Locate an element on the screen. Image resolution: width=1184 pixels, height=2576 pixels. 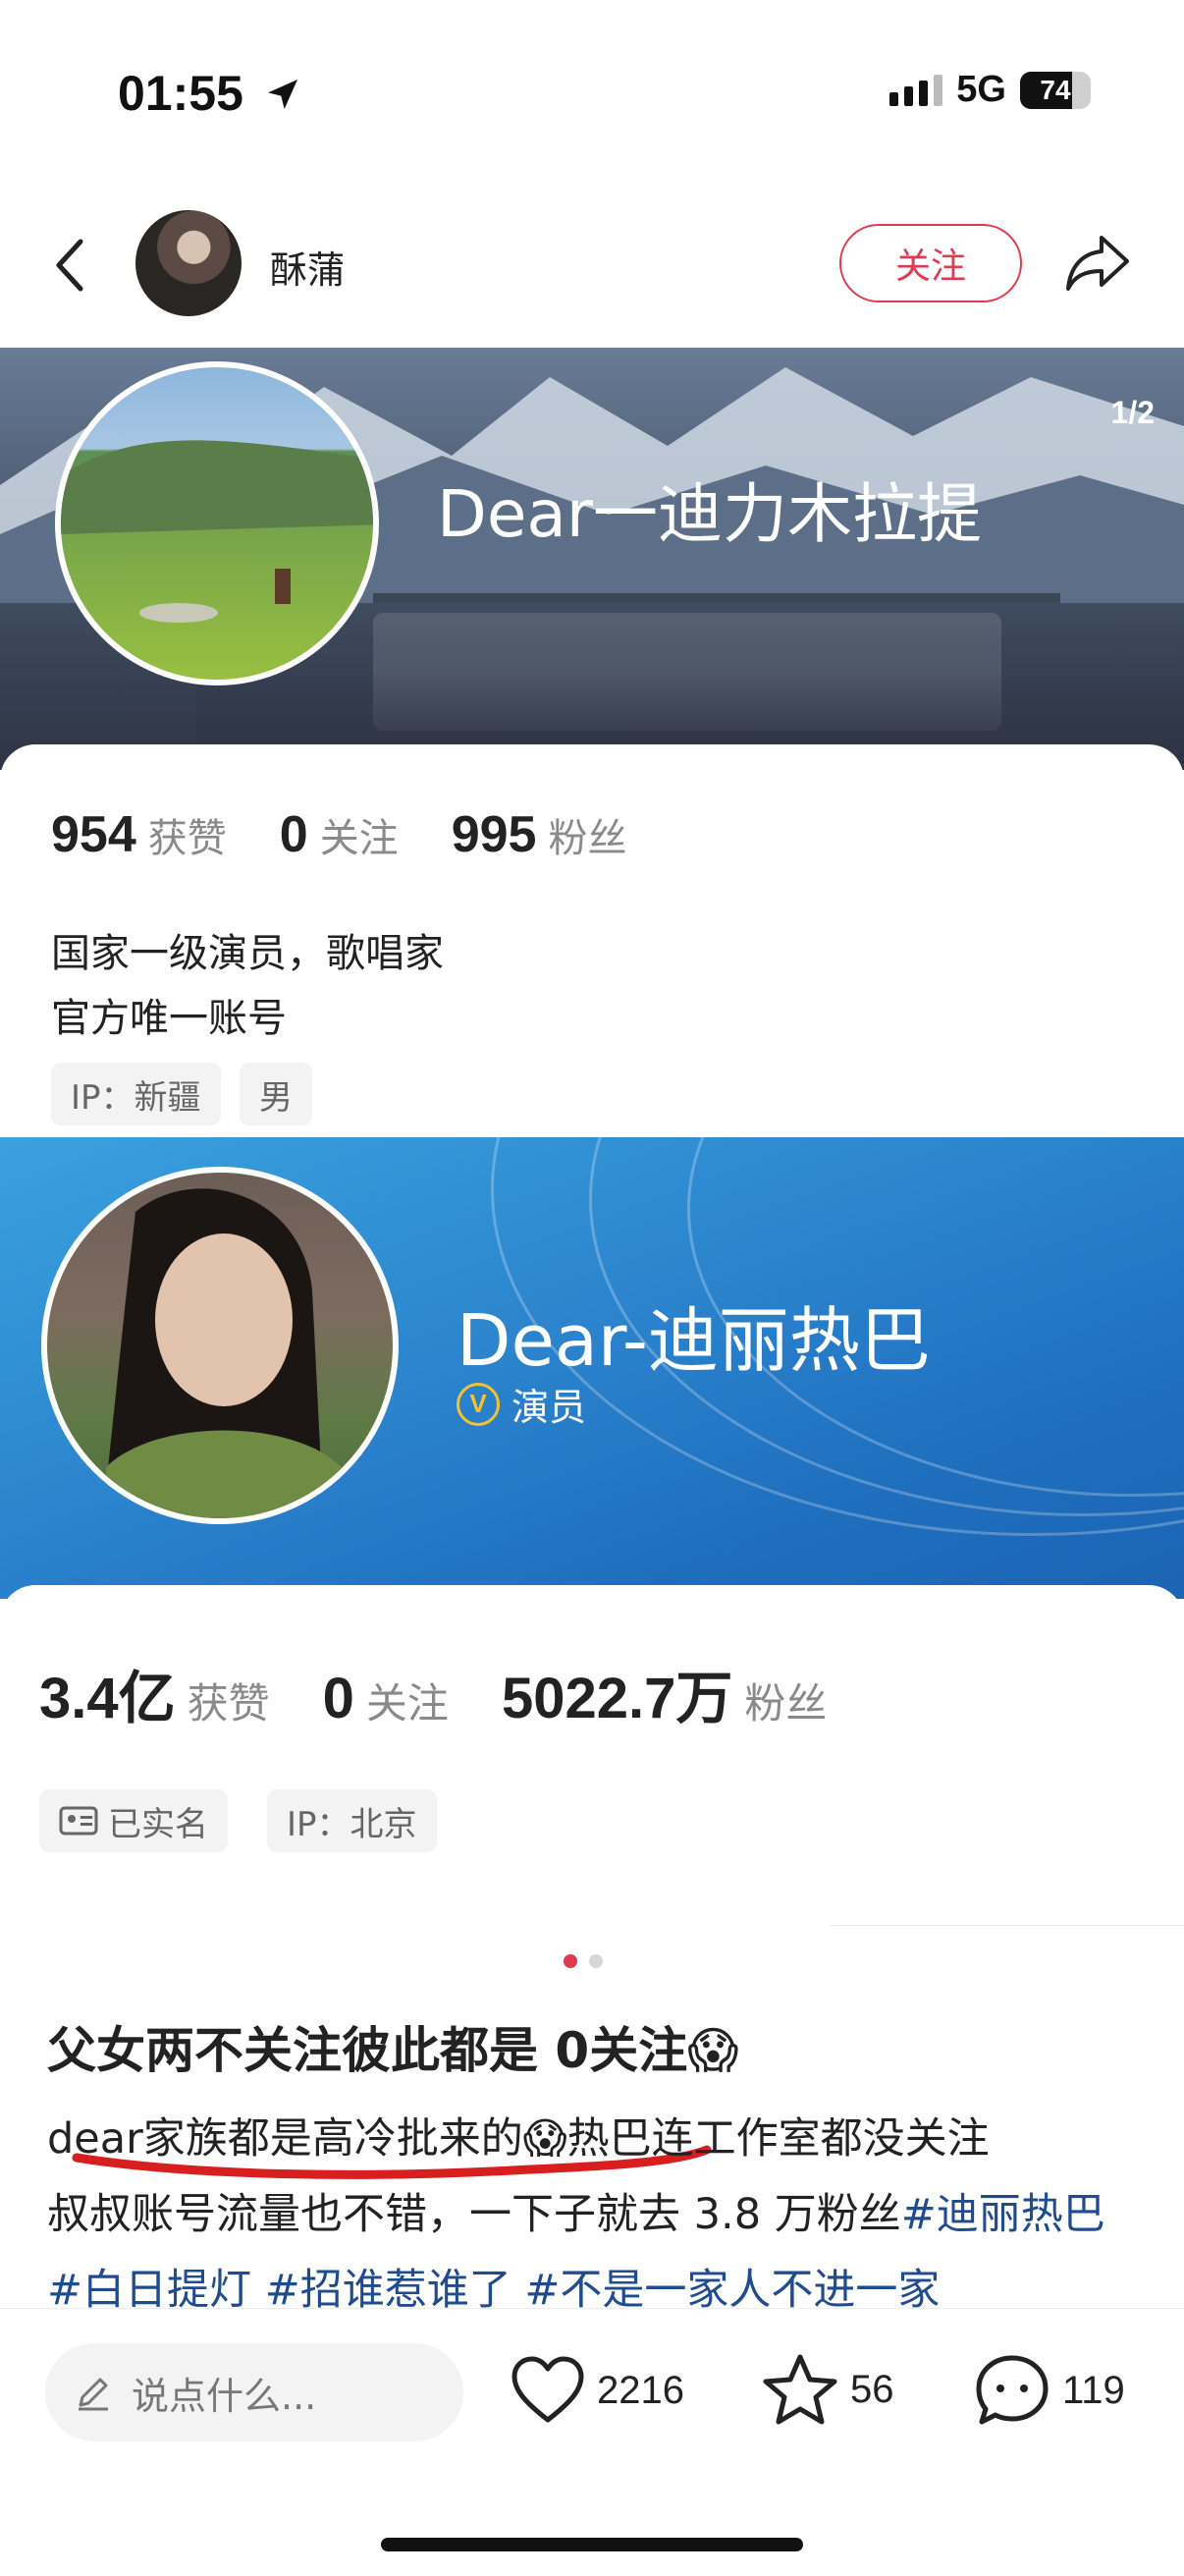
body-text: 叔叔账号流量也不错，一下子就去 3.8 万粉丝 is located at coordinates (474, 2215).